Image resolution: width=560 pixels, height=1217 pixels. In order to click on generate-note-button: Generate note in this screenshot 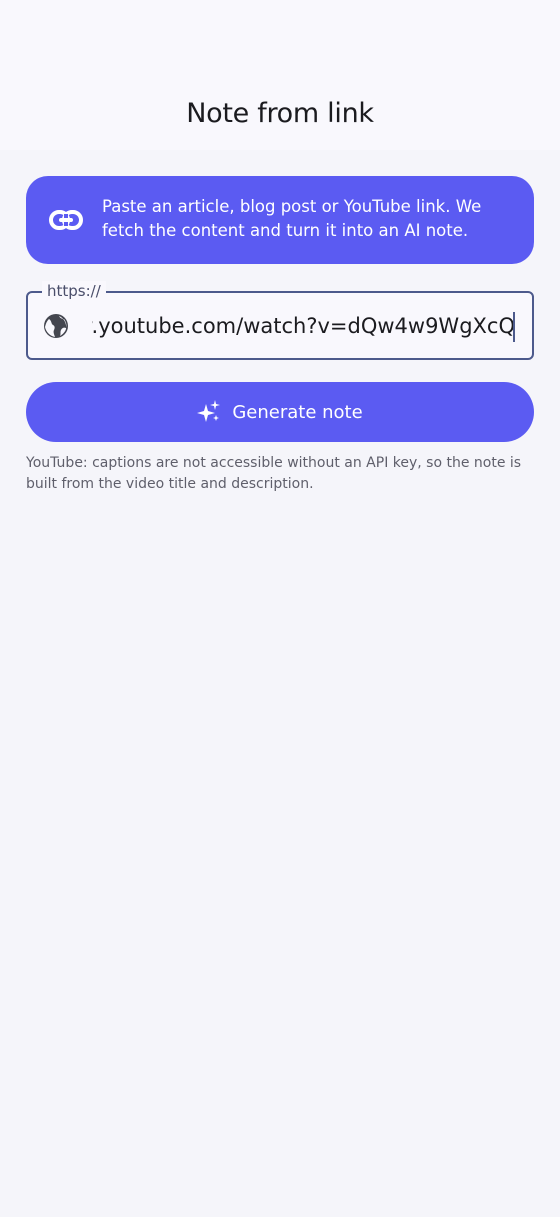, I will do `click(280, 412)`.